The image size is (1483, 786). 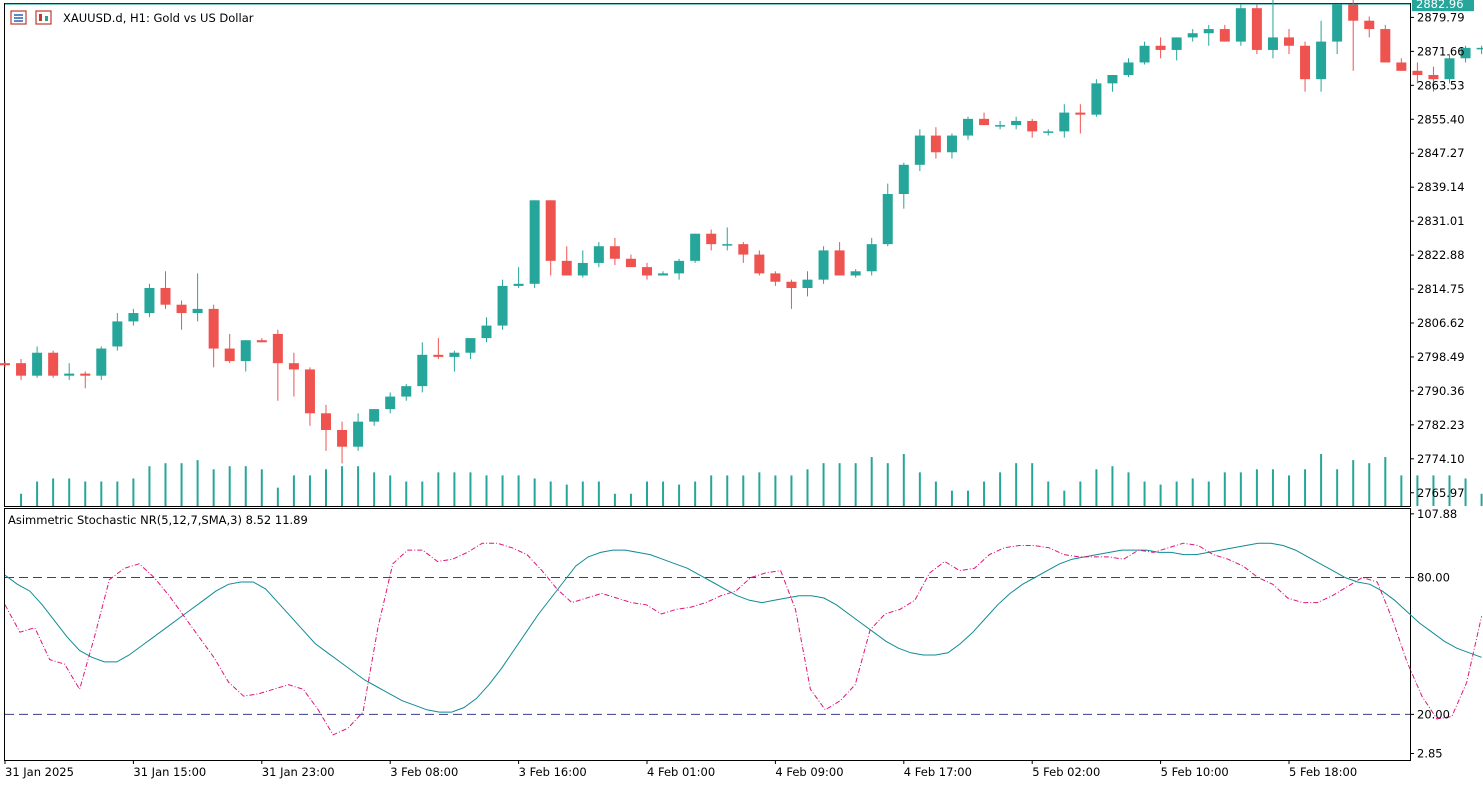 What do you see at coordinates (132, 17) in the screenshot?
I see `chart-header: XAUUSD.d, H1: Gold vs US Dollar` at bounding box center [132, 17].